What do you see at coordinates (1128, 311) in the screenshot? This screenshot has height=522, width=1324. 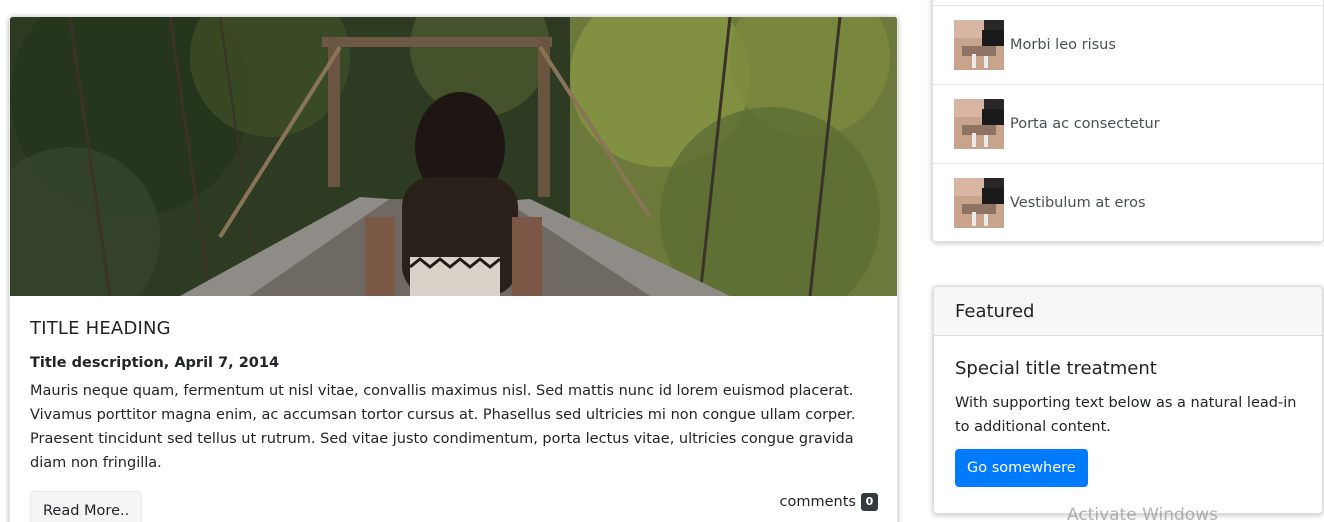 I see `featured-header: Featured` at bounding box center [1128, 311].